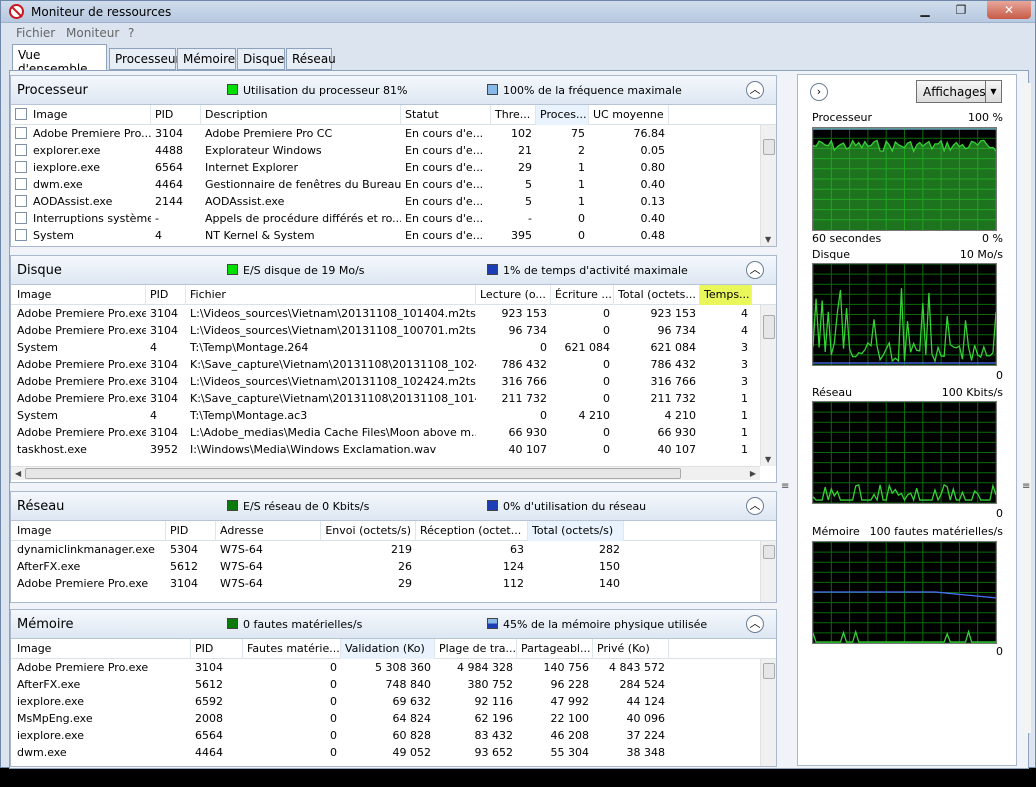 The width and height of the screenshot is (1036, 787). What do you see at coordinates (768, 712) in the screenshot?
I see `memory-vertical-scrollbar` at bounding box center [768, 712].